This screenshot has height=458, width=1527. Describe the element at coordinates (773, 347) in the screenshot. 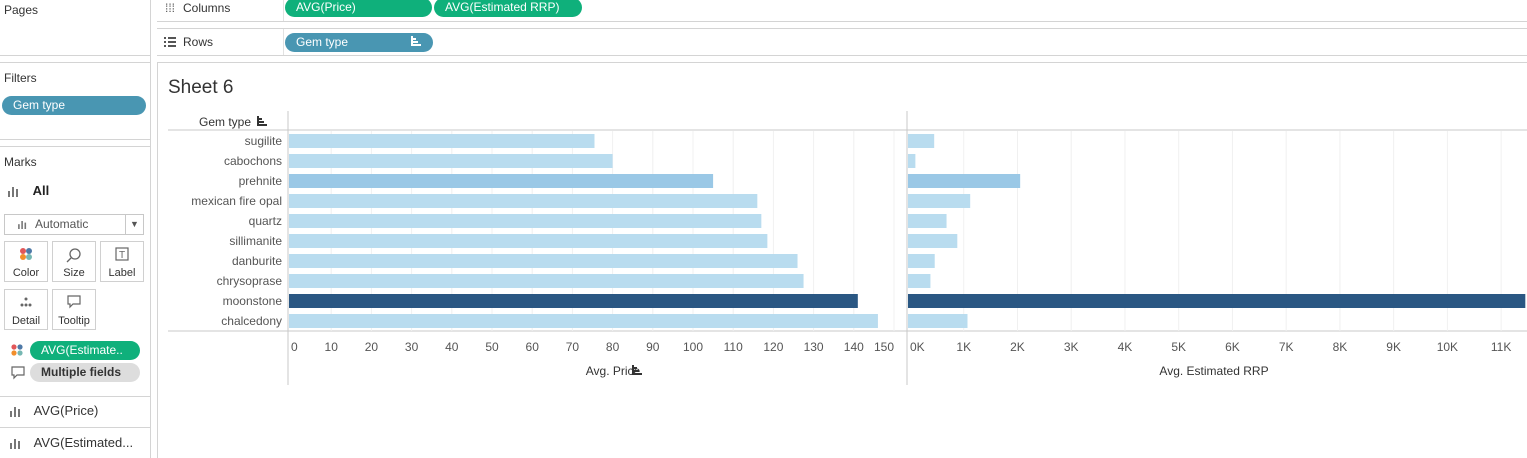

I see `tick-label: 120` at that location.